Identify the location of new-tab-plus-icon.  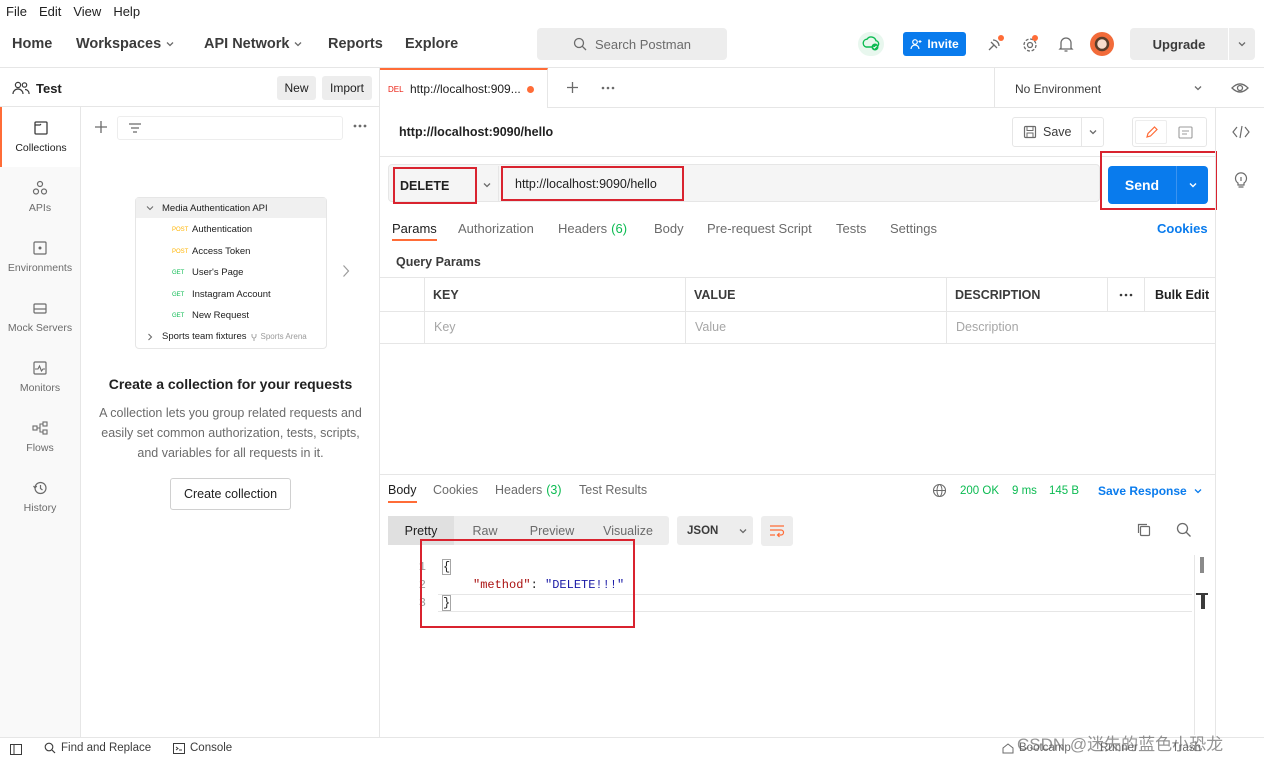
(572, 87).